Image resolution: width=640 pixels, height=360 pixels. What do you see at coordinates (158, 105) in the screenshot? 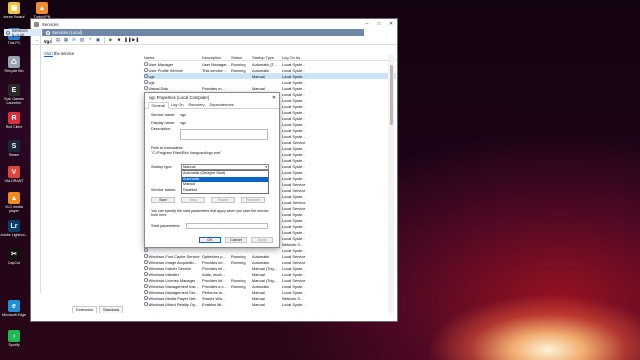
I see `tab-general: General` at bounding box center [158, 105].